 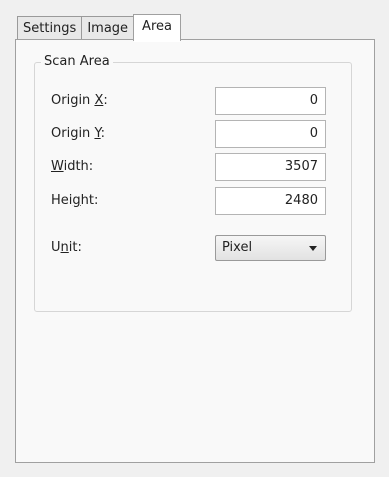 I want to click on tab-settings: Settings, so click(x=50, y=28).